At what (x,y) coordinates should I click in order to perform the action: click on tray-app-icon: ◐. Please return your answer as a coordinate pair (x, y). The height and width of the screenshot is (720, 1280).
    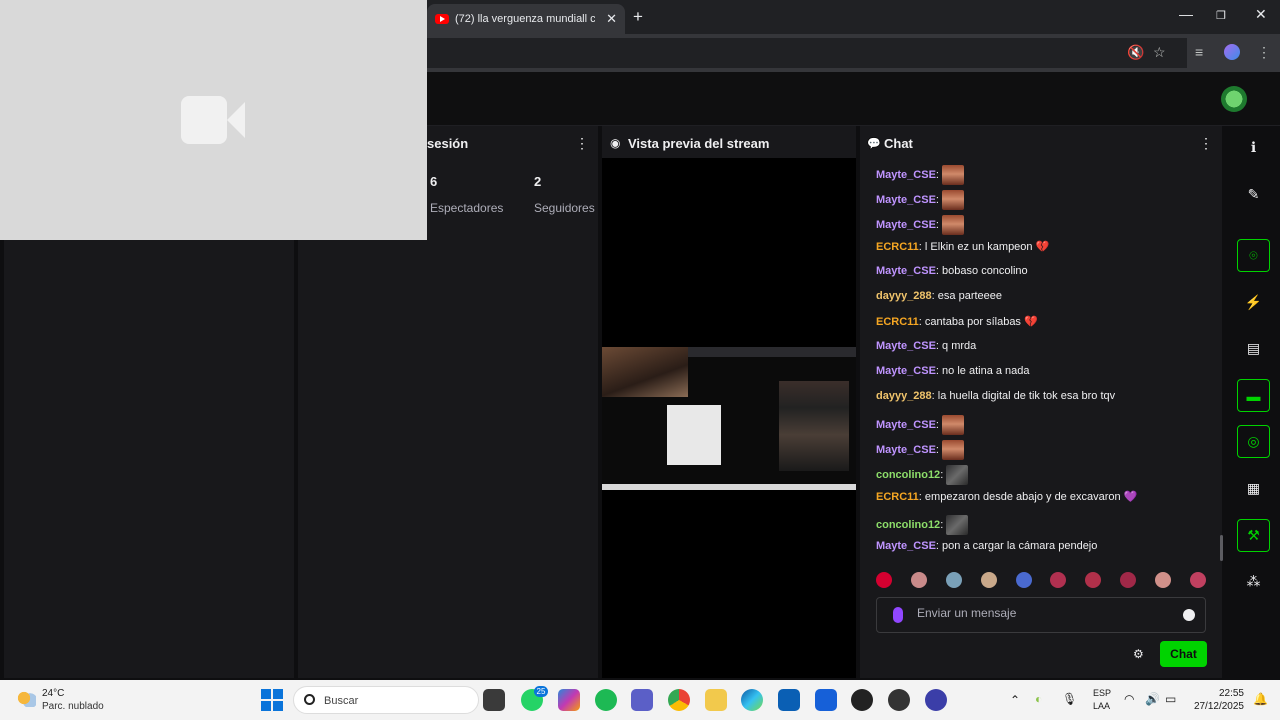
    Looking at the image, I should click on (1038, 699).